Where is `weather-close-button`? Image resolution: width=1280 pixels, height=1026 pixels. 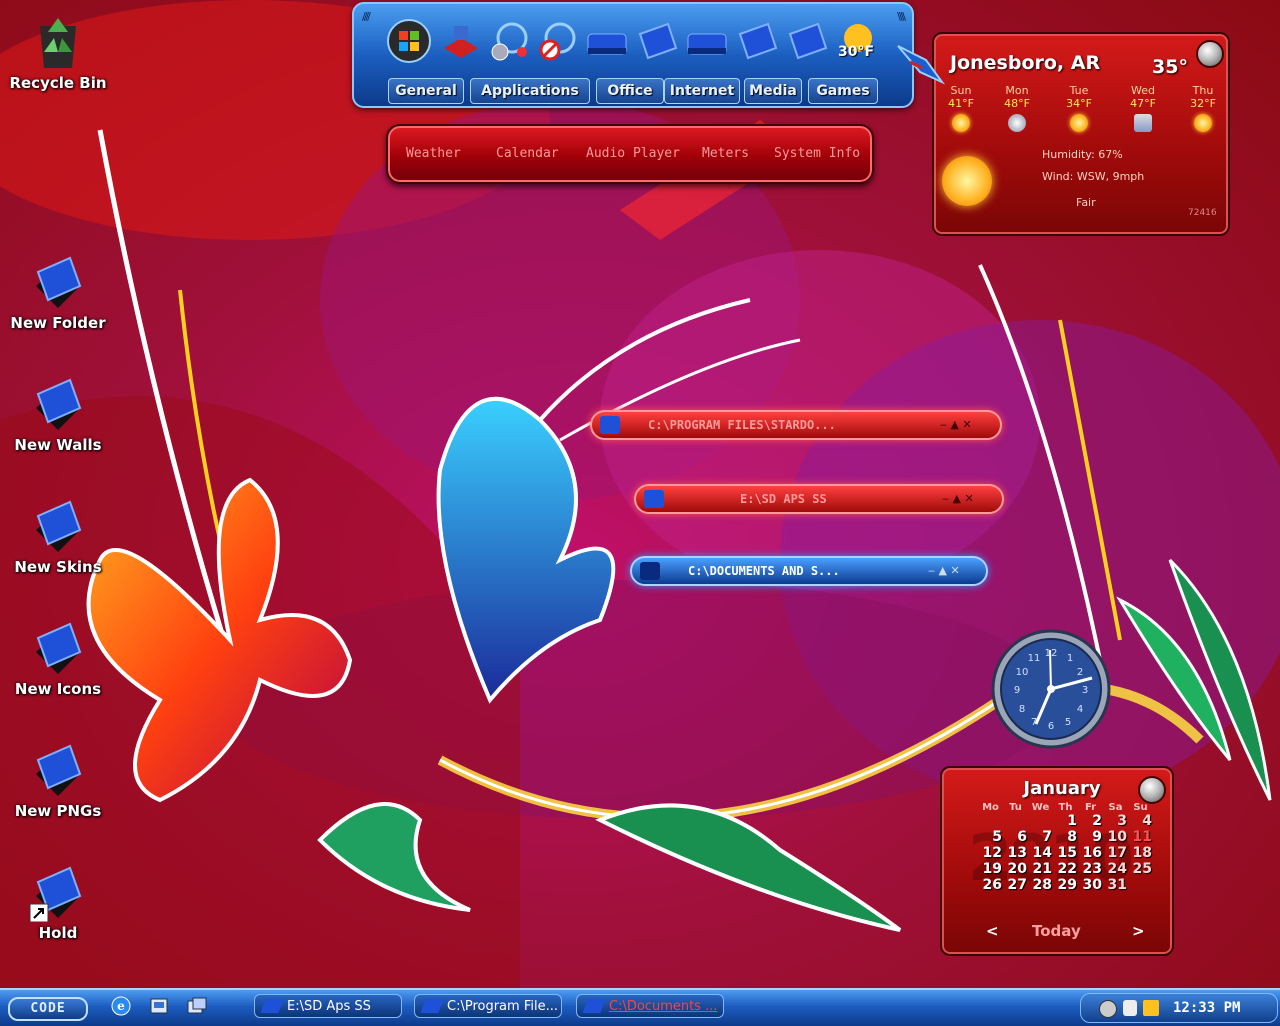
weather-close-button is located at coordinates (1210, 54).